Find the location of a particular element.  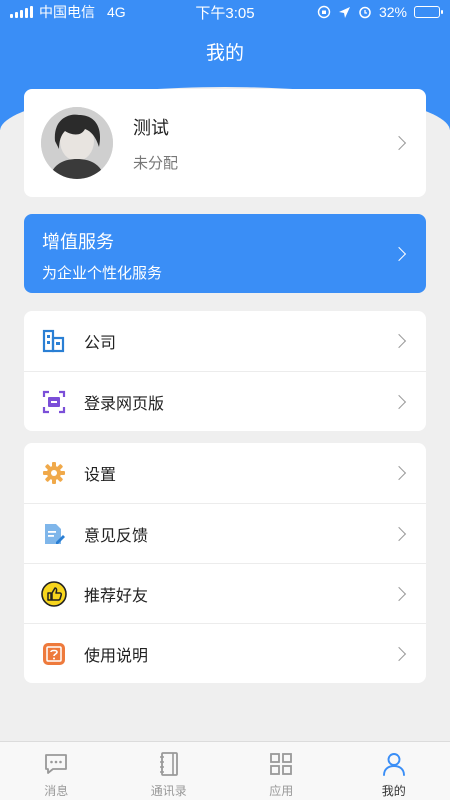

status-time: 下午3:05 is located at coordinates (225, 13).